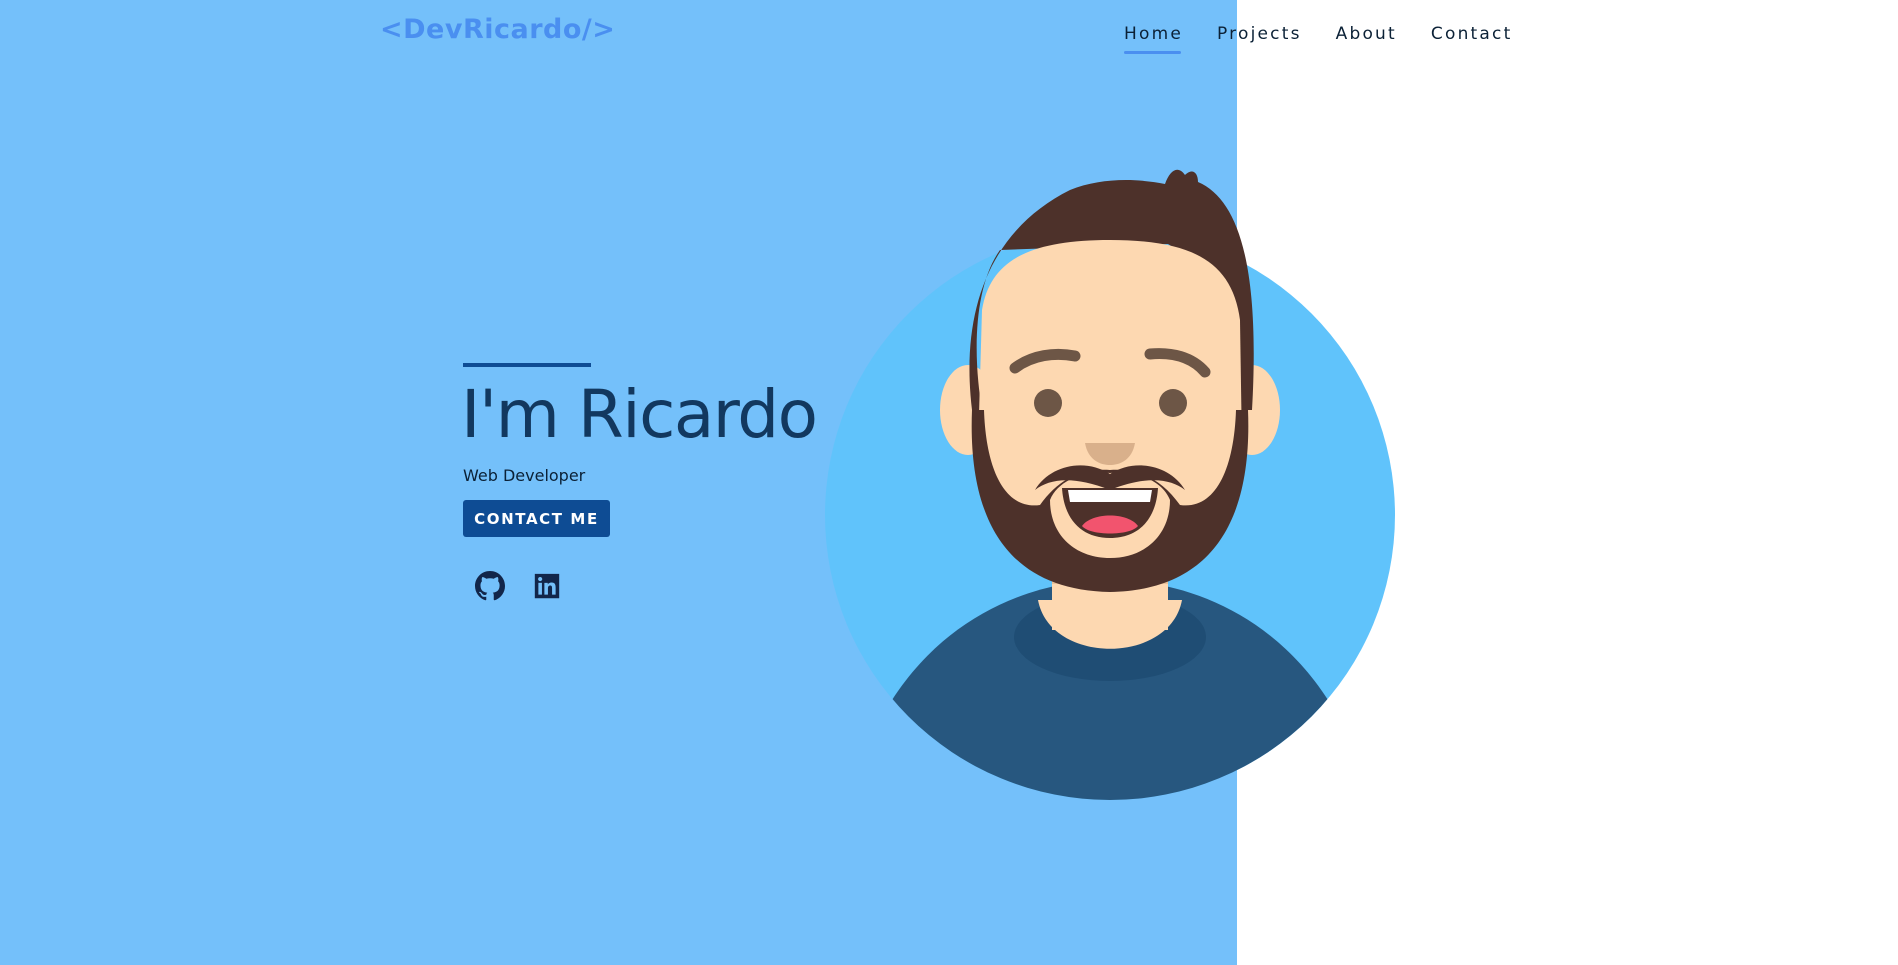  Describe the element at coordinates (518, 586) in the screenshot. I see `social-links` at that location.